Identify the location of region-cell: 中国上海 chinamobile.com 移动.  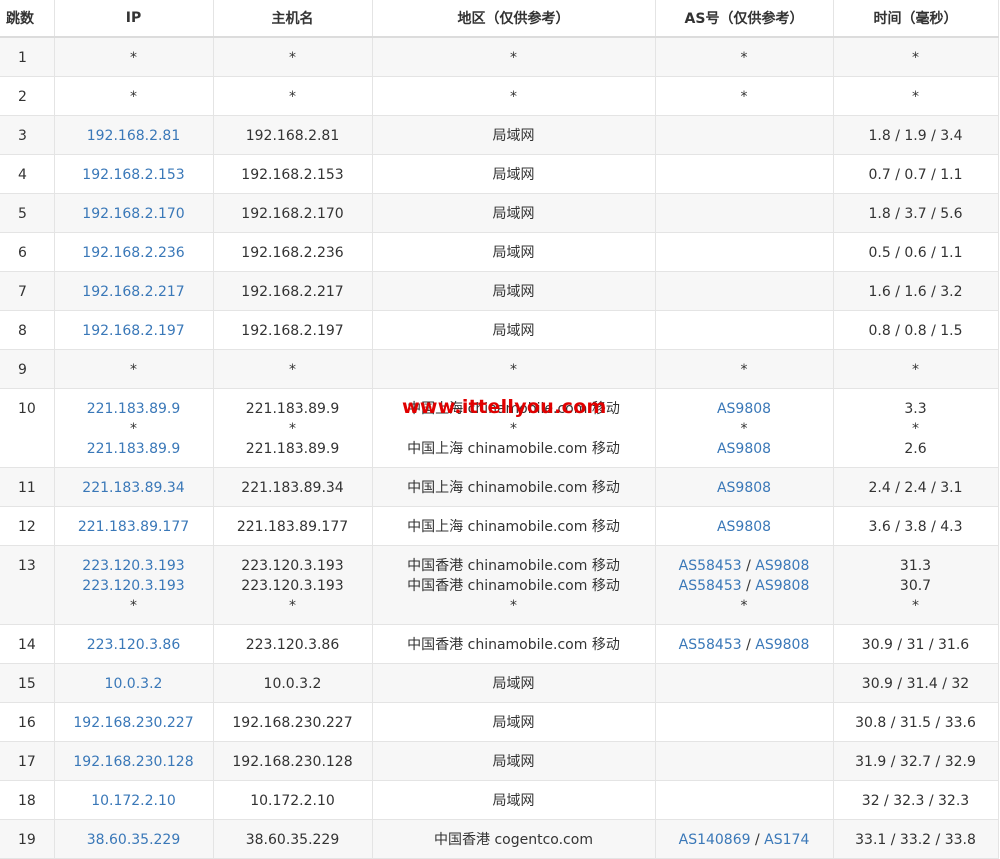
(514, 526).